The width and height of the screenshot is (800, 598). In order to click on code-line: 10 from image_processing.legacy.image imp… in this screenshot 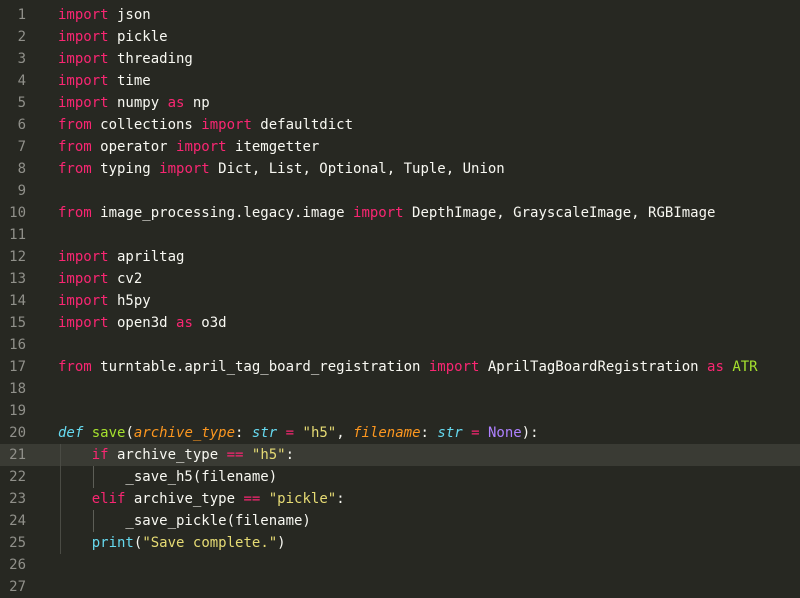, I will do `click(400, 213)`.